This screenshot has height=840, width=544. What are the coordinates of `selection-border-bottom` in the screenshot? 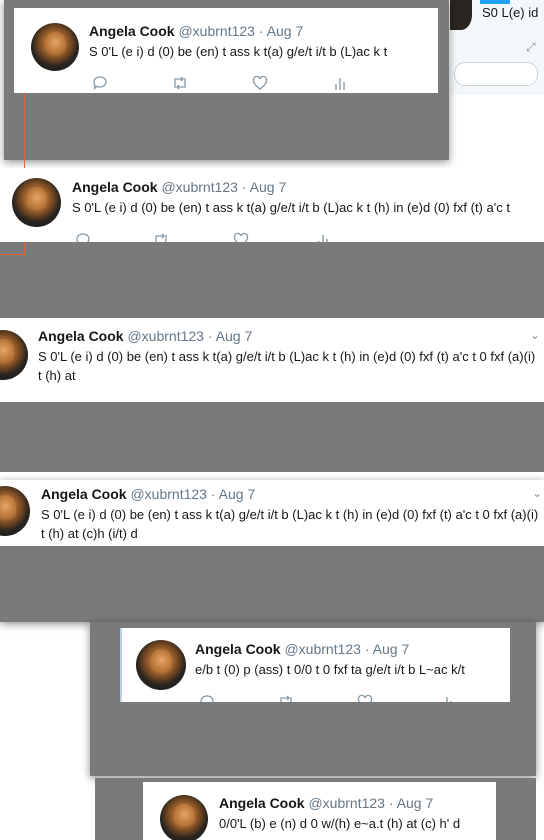 It's located at (12, 254).